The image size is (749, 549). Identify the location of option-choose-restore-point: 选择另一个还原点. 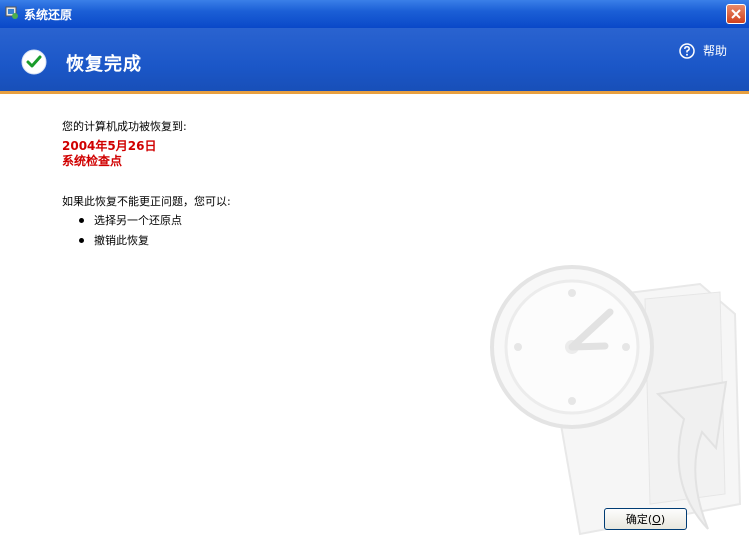
(128, 224).